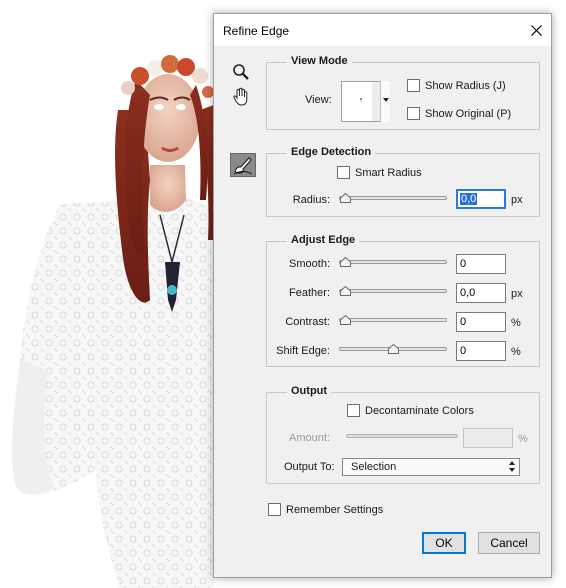 Image resolution: width=566 pixels, height=588 pixels. I want to click on refine-radius-brush-icon, so click(243, 166).